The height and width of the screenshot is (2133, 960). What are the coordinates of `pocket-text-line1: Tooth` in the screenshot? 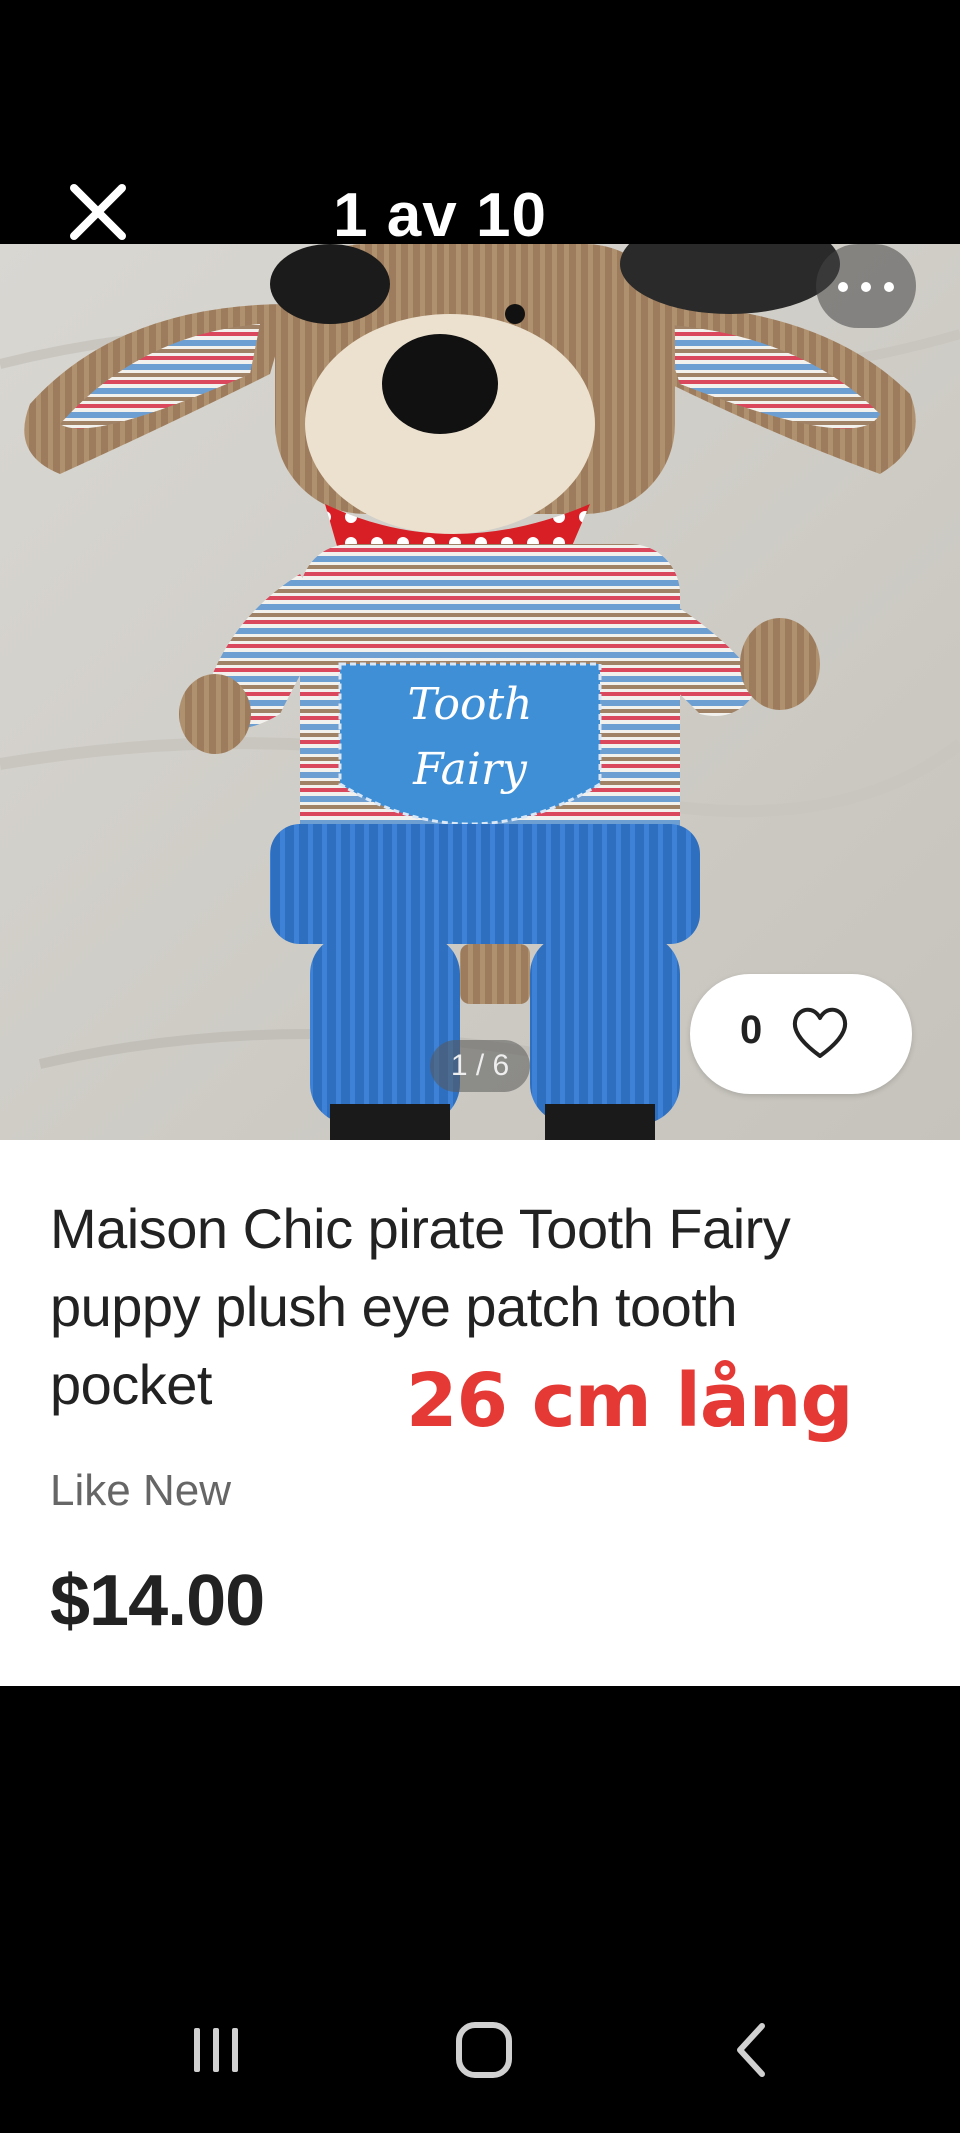 It's located at (470, 704).